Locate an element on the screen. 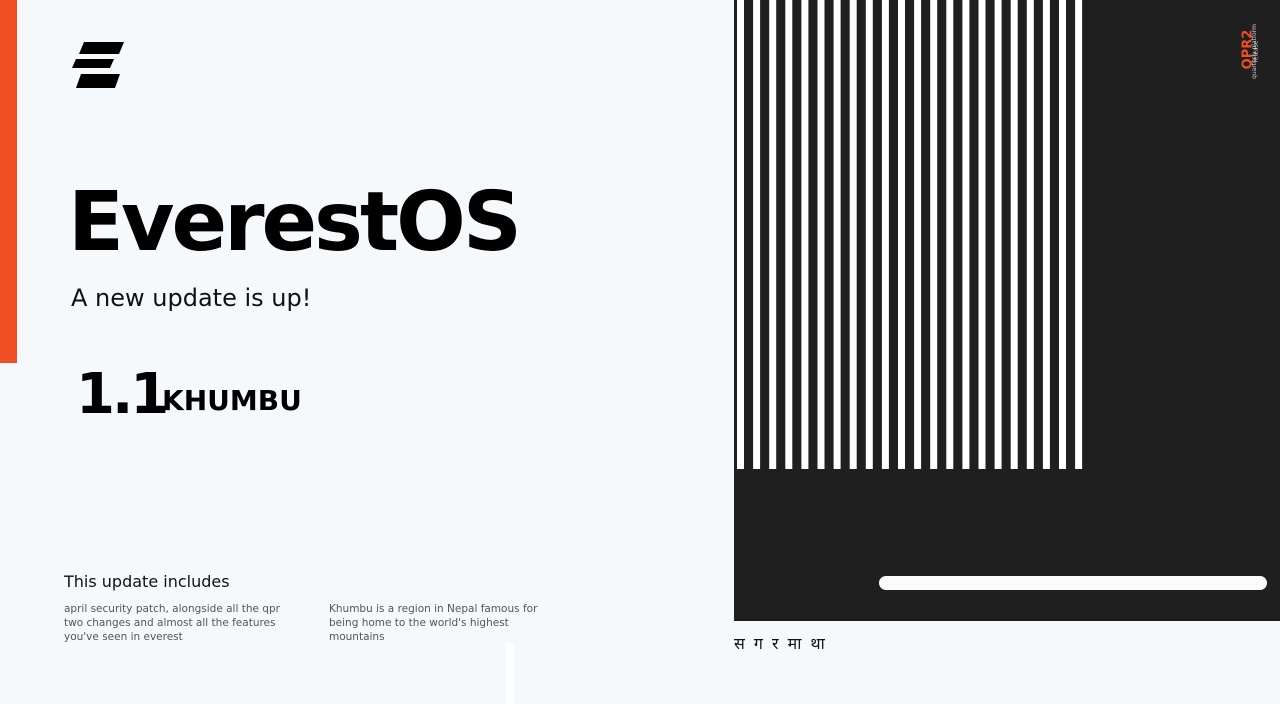 The width and height of the screenshot is (1280, 704). includes-heading: This update includes is located at coordinates (147, 581).